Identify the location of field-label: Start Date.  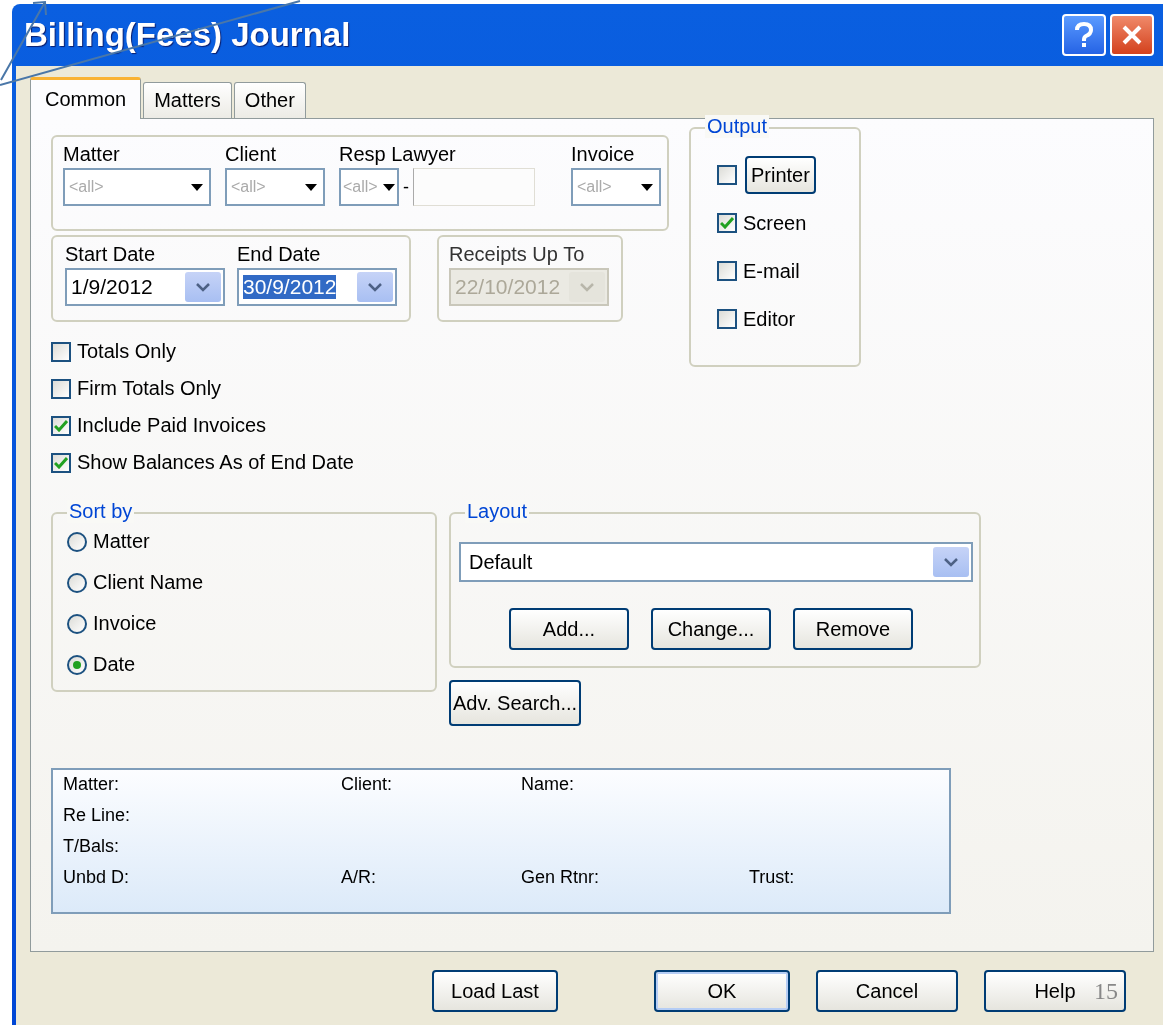
(111, 254).